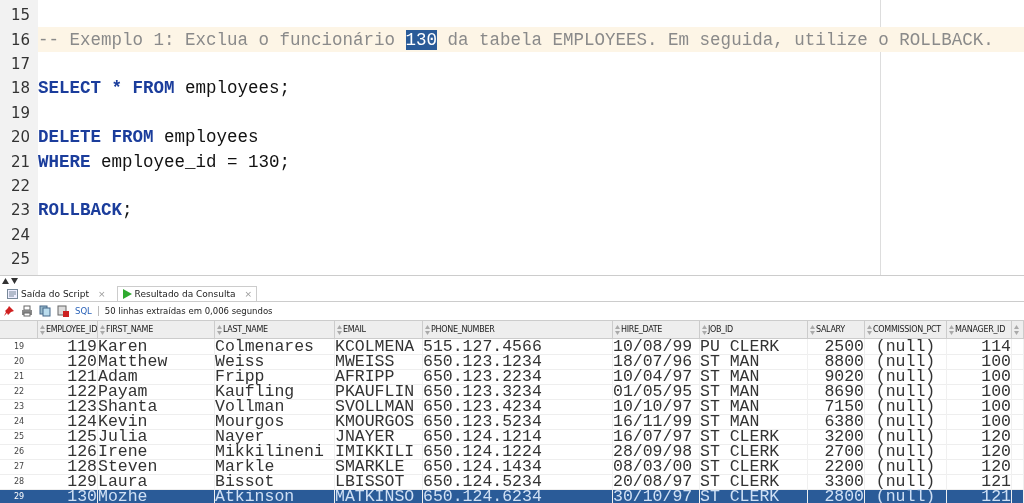  Describe the element at coordinates (275, 407) in the screenshot. I see `table-cell: Vollman` at that location.